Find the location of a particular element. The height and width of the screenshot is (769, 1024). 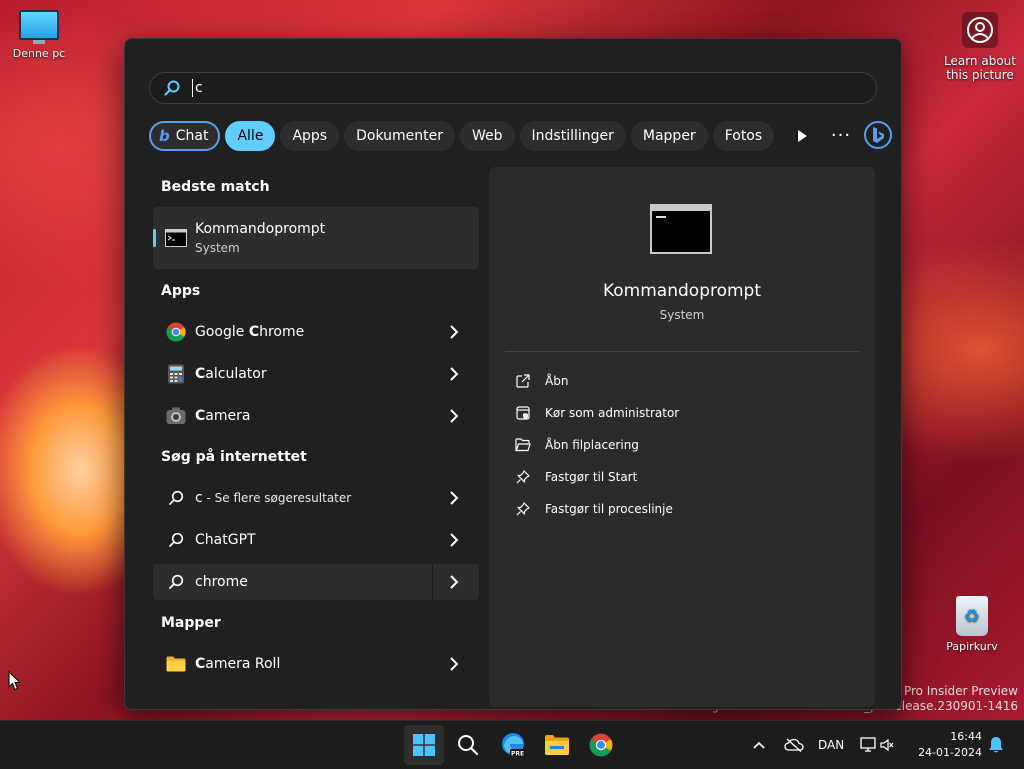

language-indicator: DAN is located at coordinates (831, 745).